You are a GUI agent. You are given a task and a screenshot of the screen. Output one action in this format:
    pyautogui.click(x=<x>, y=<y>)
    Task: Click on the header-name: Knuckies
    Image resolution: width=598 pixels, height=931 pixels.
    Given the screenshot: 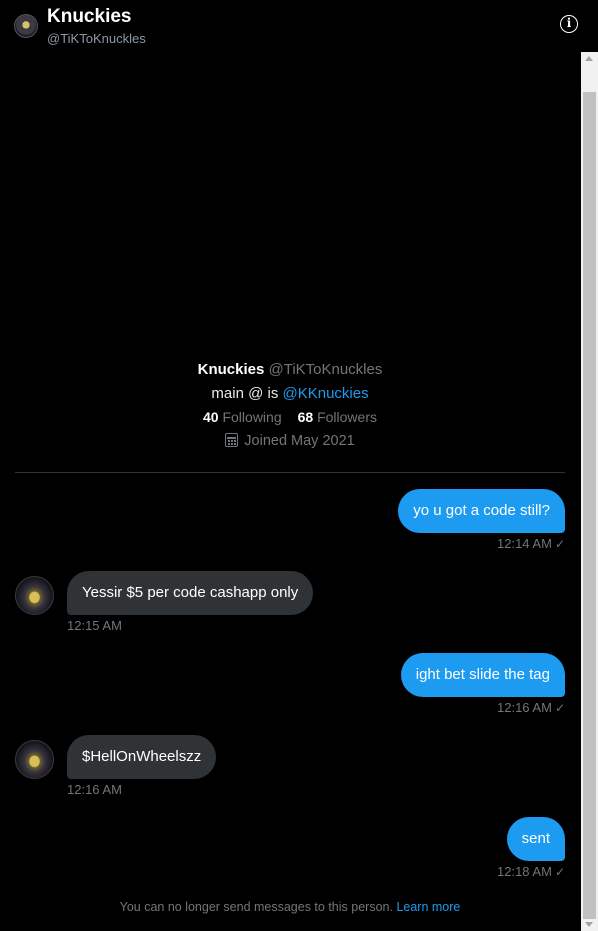 What is the action you would take?
    pyautogui.click(x=89, y=17)
    